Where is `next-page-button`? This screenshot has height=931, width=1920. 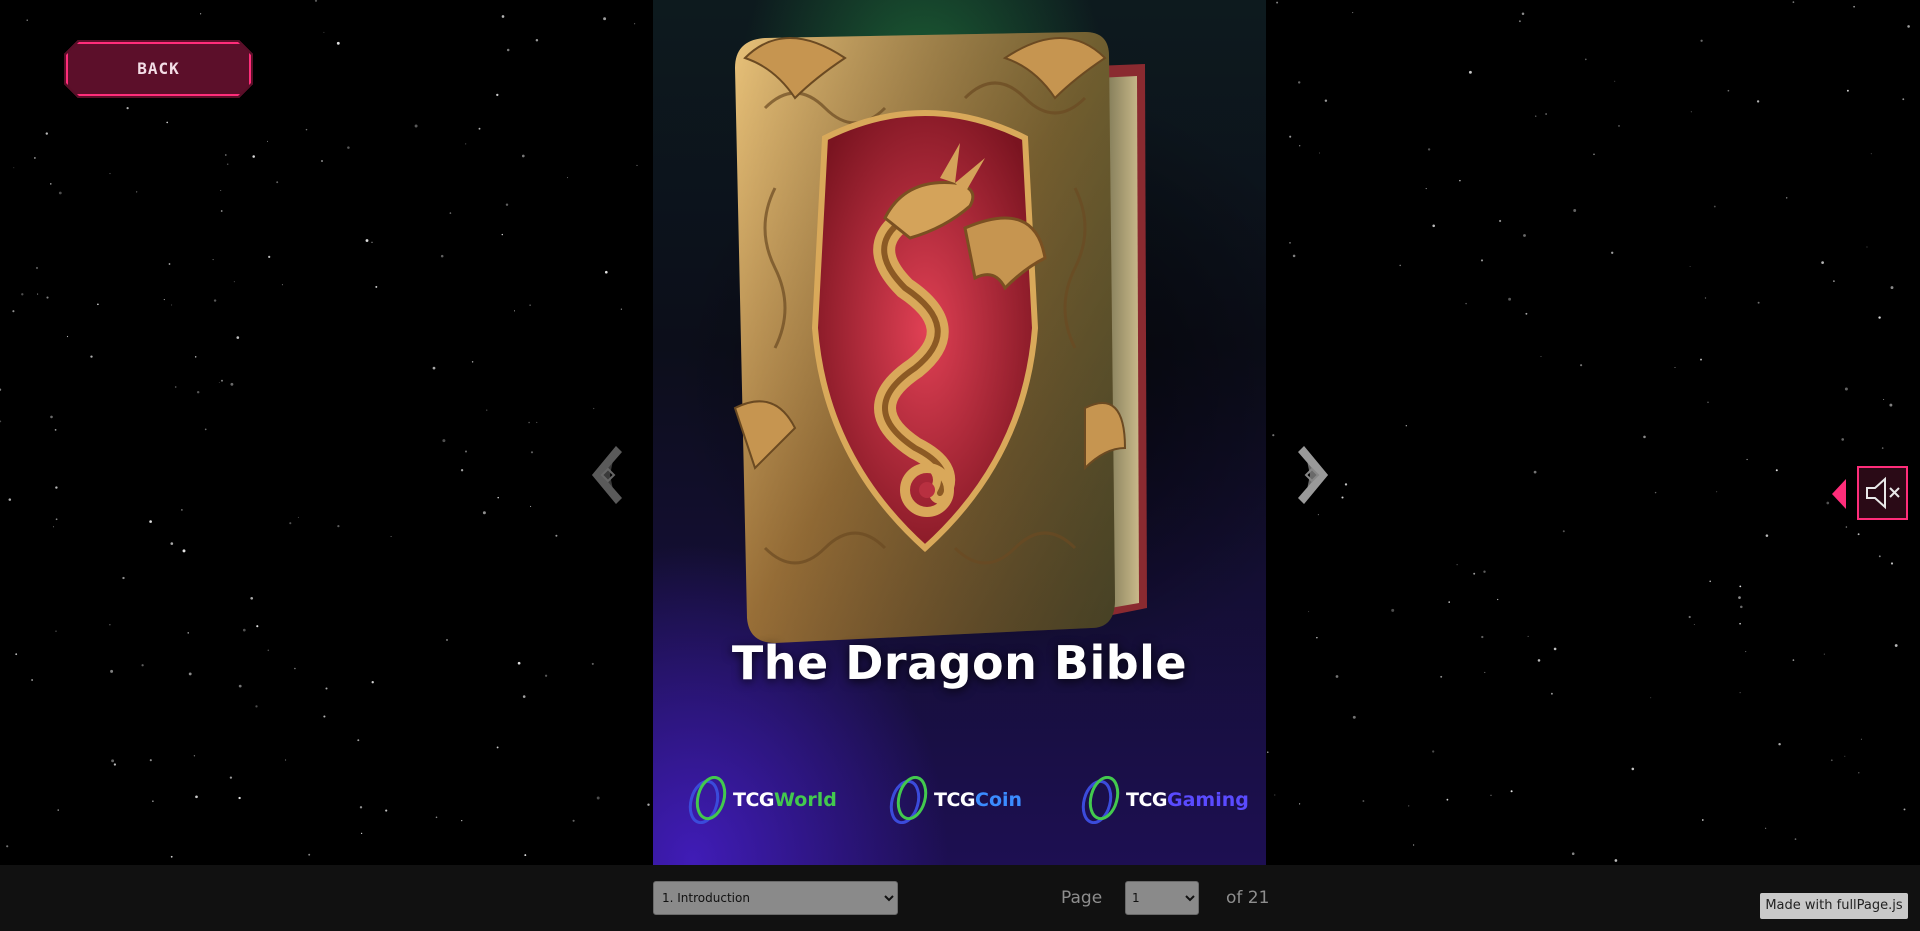 next-page-button is located at coordinates (1311, 475).